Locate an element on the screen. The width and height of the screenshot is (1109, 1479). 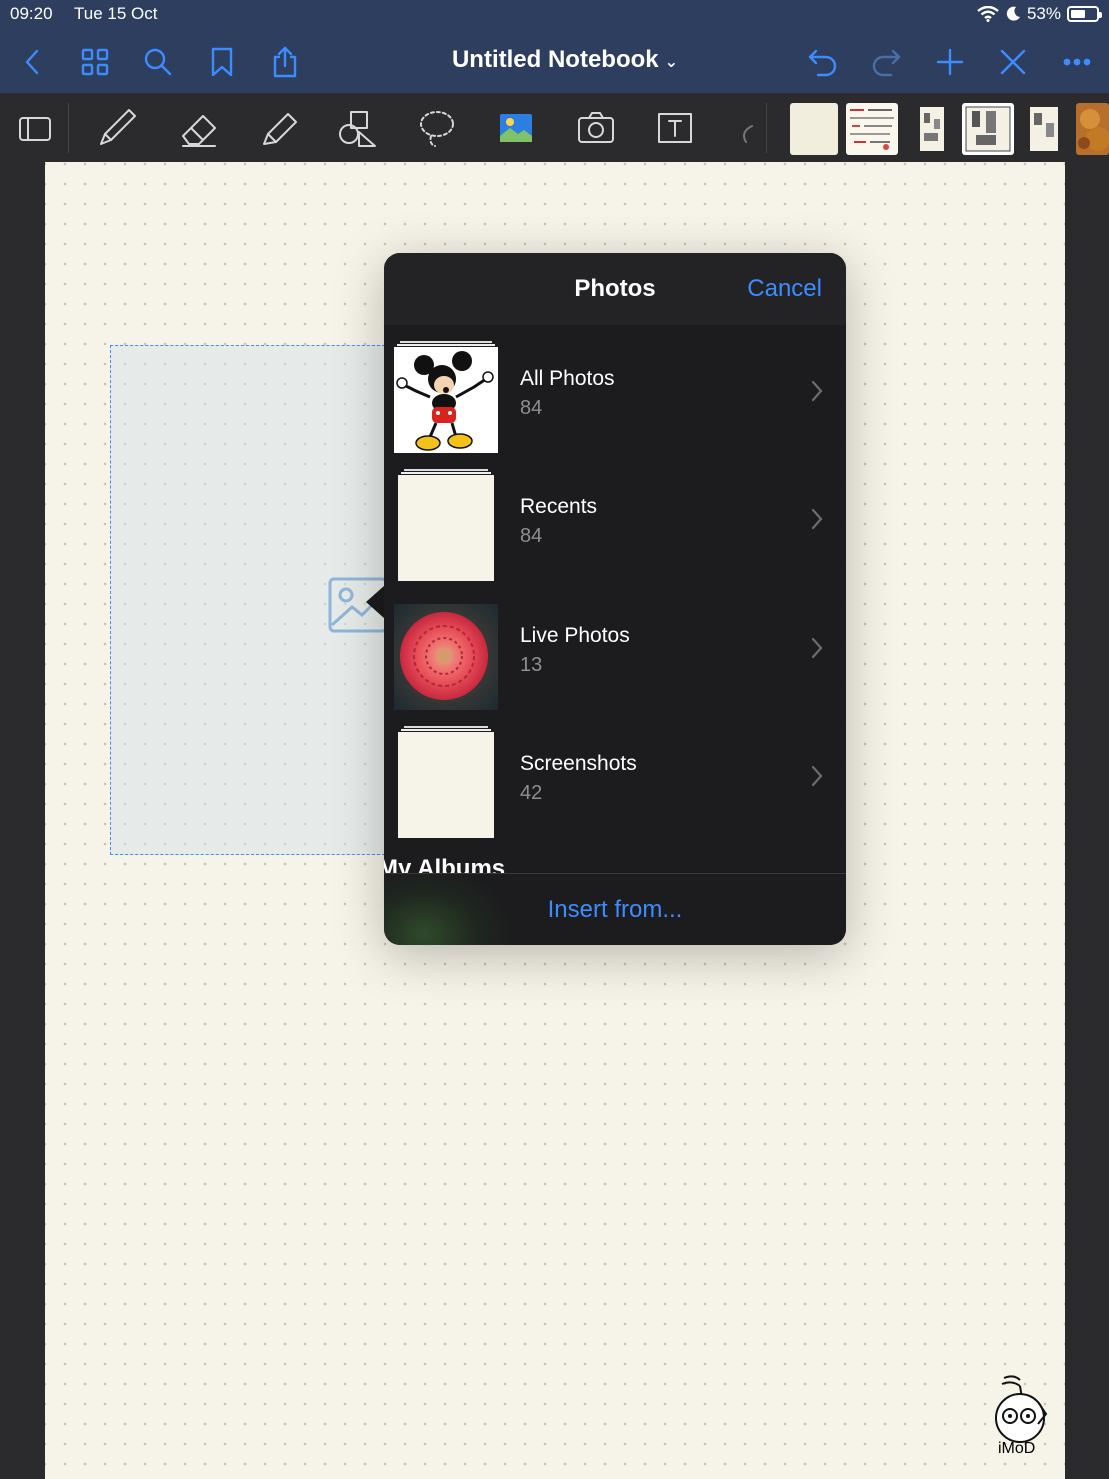
status-right: 53% is located at coordinates (1039, 14).